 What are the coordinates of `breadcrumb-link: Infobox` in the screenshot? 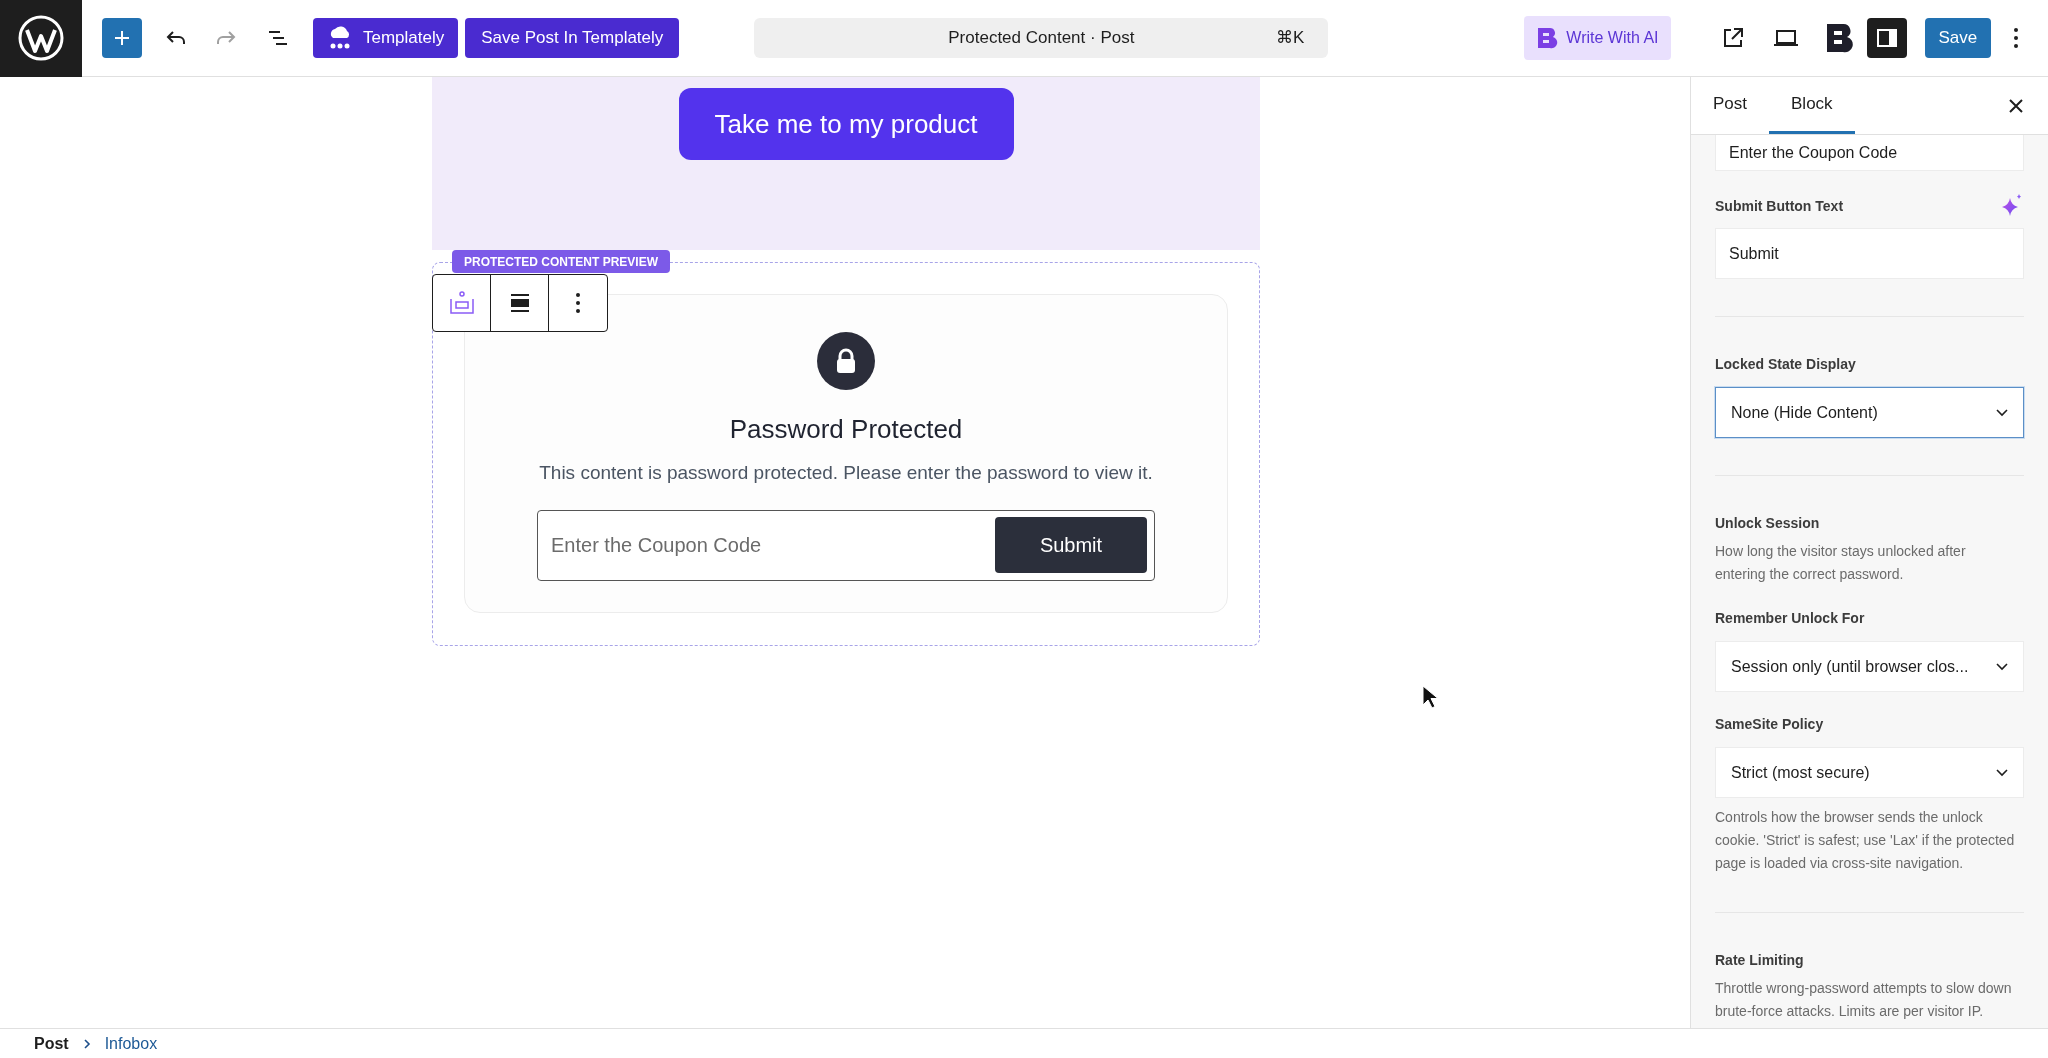 It's located at (131, 1043).